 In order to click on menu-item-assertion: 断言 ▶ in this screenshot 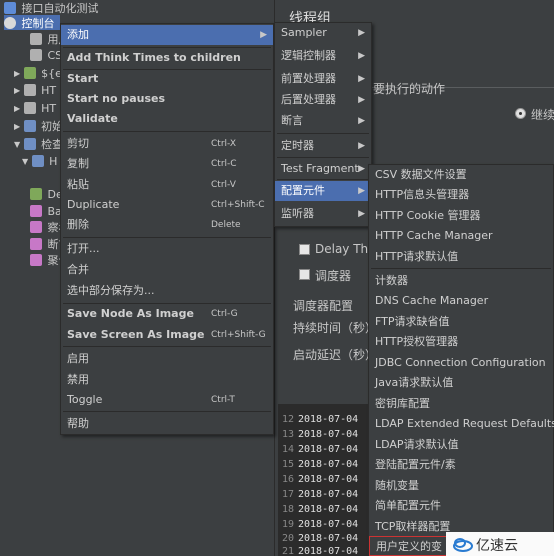, I will do `click(323, 121)`.